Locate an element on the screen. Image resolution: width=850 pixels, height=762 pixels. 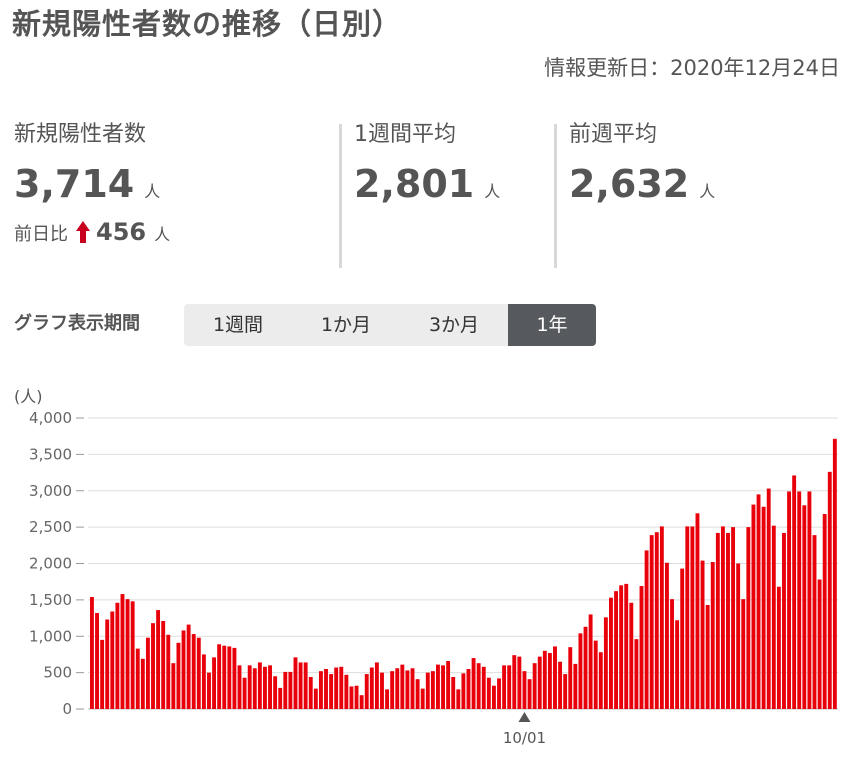
y-tick-label: 1,000 is located at coordinates (50, 636).